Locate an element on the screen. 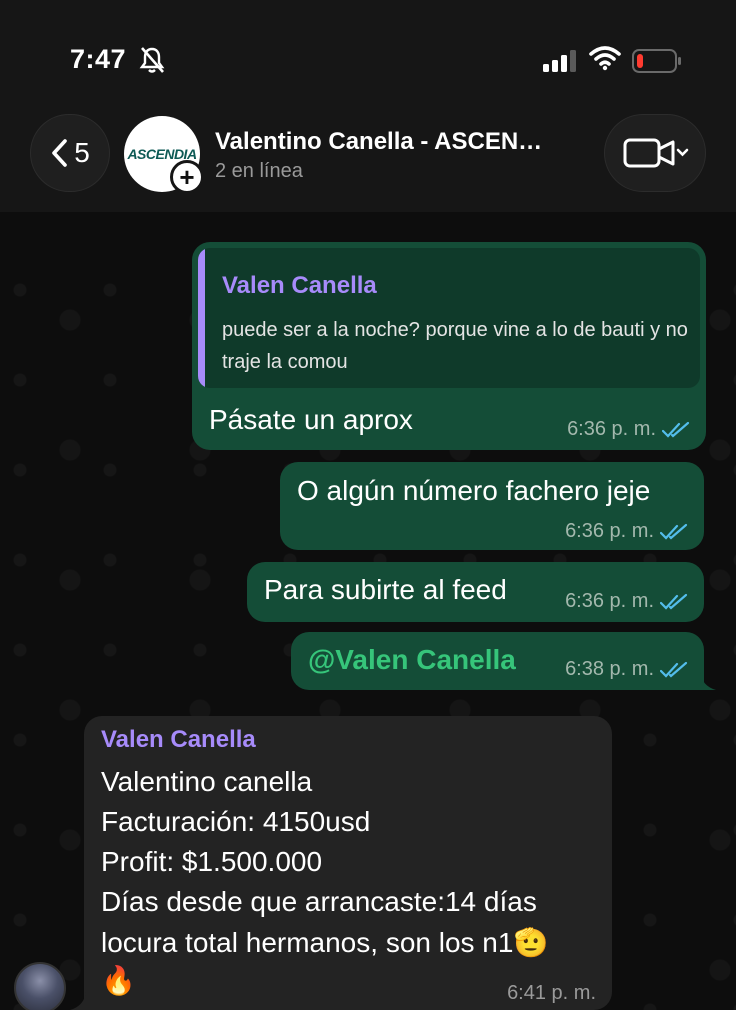 This screenshot has height=1010, width=736. message-text: O algún número fachero jeje is located at coordinates (474, 490).